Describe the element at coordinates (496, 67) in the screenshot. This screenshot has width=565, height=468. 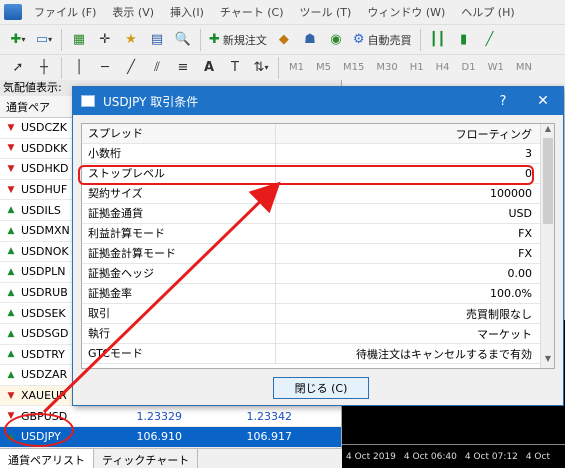
I see `timeframe-w1: W1` at that location.